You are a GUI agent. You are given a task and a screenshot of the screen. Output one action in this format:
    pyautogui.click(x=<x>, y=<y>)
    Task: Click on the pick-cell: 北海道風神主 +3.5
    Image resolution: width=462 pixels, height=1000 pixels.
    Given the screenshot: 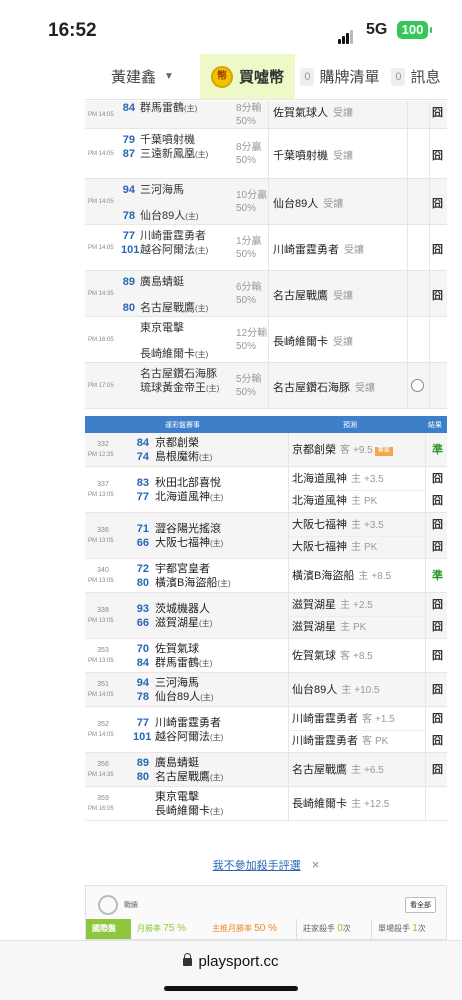 What is the action you would take?
    pyautogui.click(x=338, y=479)
    